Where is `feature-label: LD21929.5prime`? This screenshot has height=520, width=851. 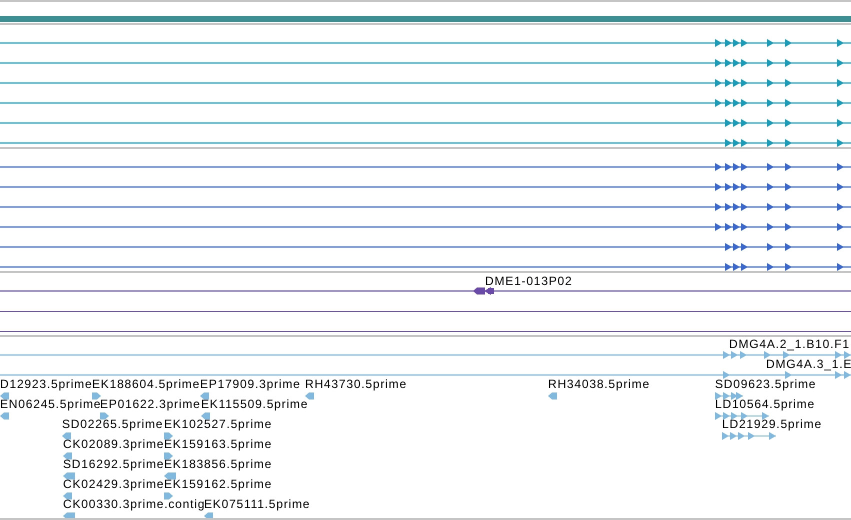
feature-label: LD21929.5prime is located at coordinates (772, 424).